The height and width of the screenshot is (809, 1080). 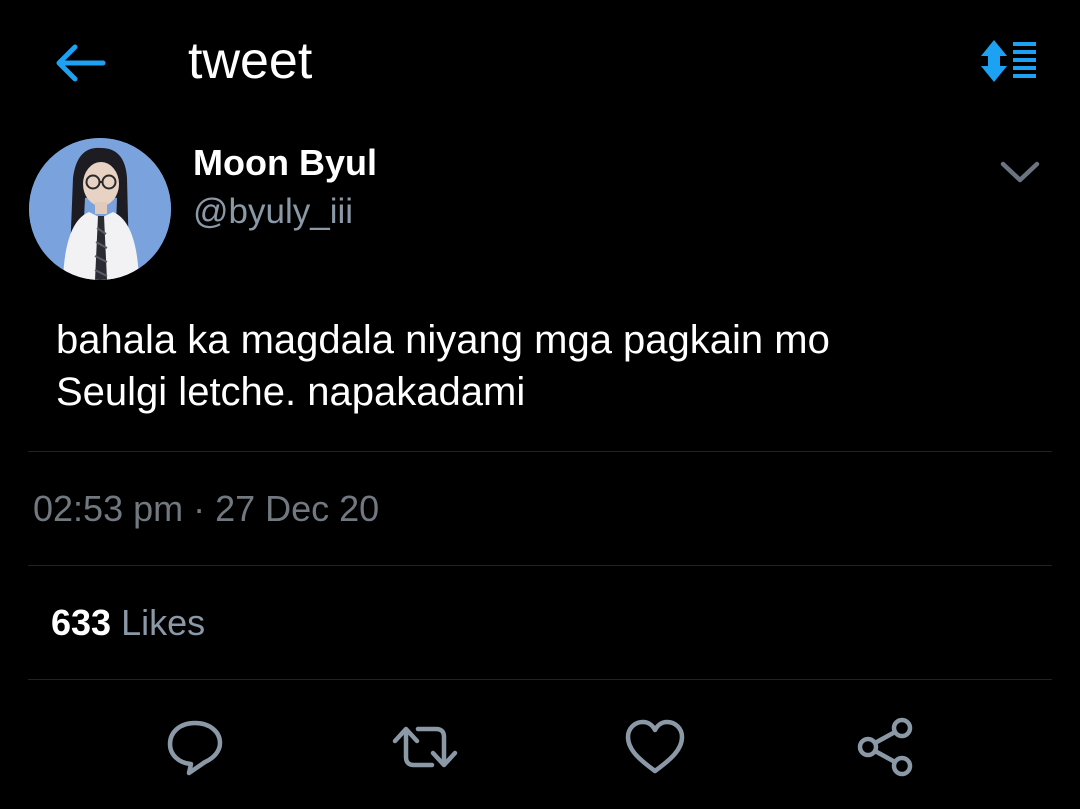 I want to click on back-button, so click(x=80, y=63).